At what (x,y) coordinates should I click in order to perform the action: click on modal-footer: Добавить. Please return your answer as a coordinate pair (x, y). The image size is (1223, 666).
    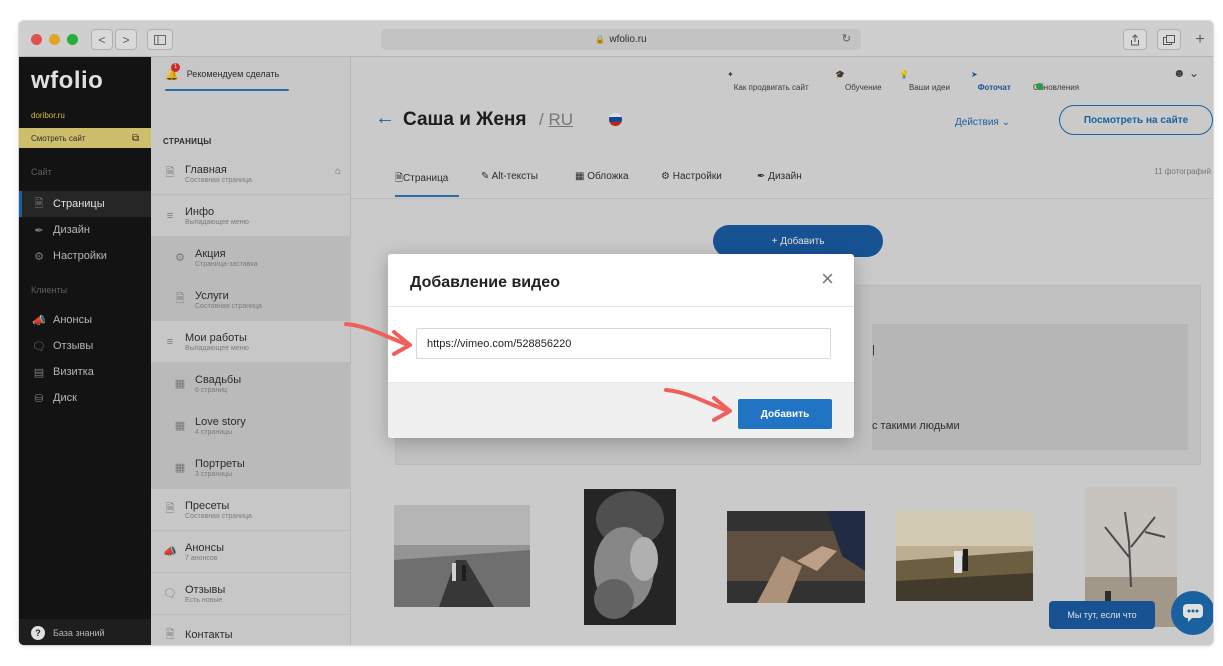
    Looking at the image, I should click on (621, 410).